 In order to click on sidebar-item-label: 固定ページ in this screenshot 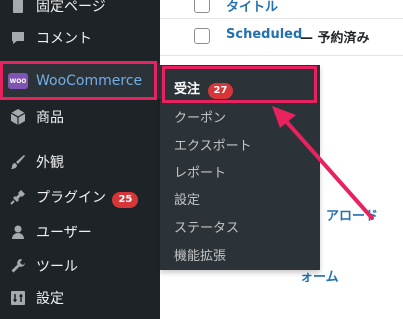, I will do `click(71, 7)`.